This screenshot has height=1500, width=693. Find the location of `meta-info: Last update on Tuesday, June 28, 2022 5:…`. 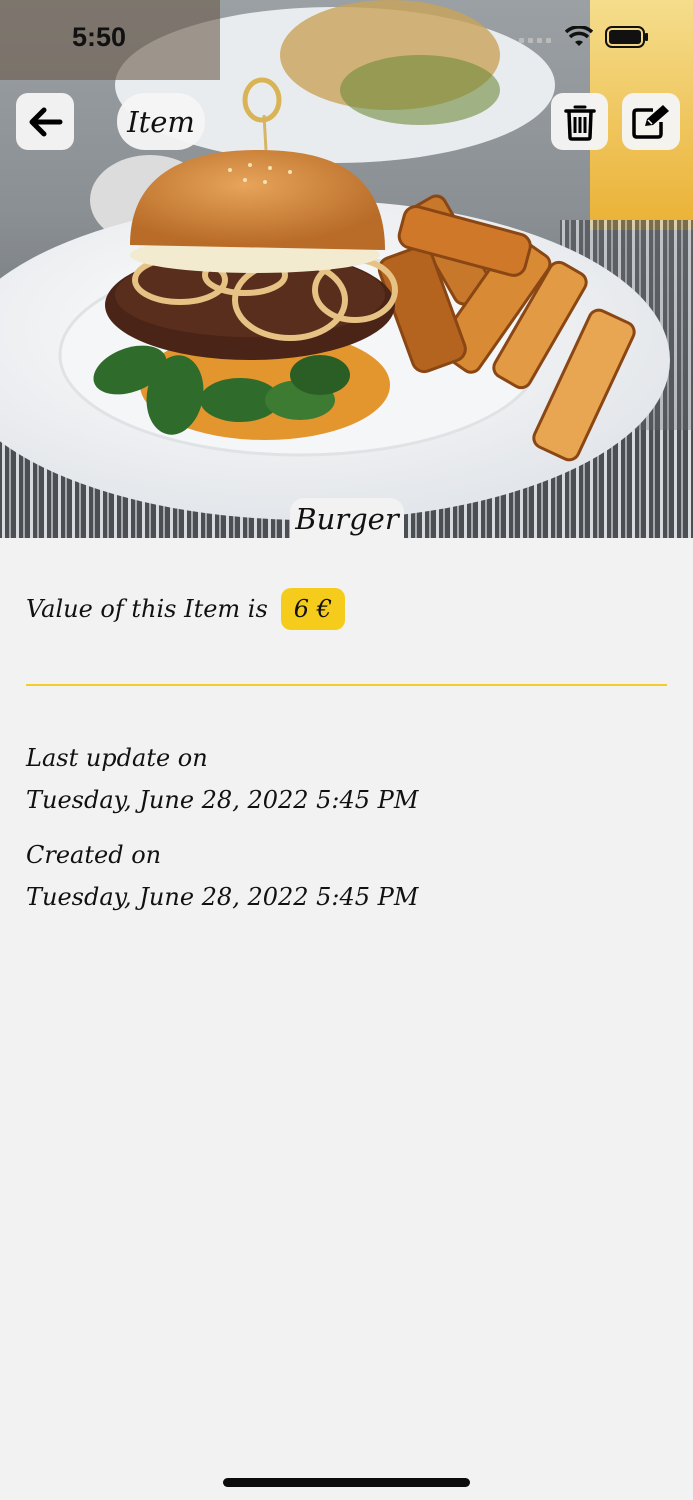

meta-info: Last update on Tuesday, June 28, 2022 5:… is located at coordinates (346, 827).